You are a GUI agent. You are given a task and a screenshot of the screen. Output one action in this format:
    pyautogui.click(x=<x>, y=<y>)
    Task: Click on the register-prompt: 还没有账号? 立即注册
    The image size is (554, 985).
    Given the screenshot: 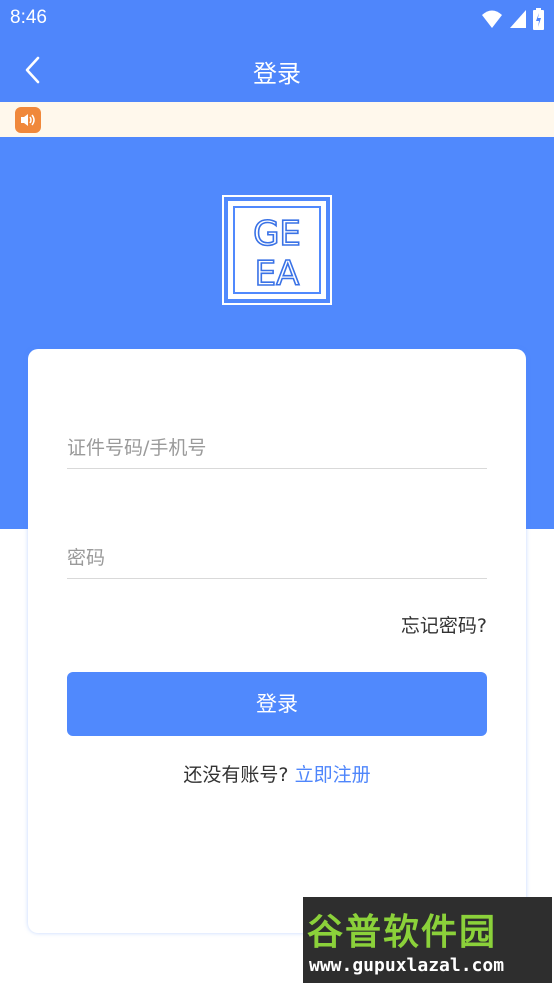 What is the action you would take?
    pyautogui.click(x=277, y=773)
    